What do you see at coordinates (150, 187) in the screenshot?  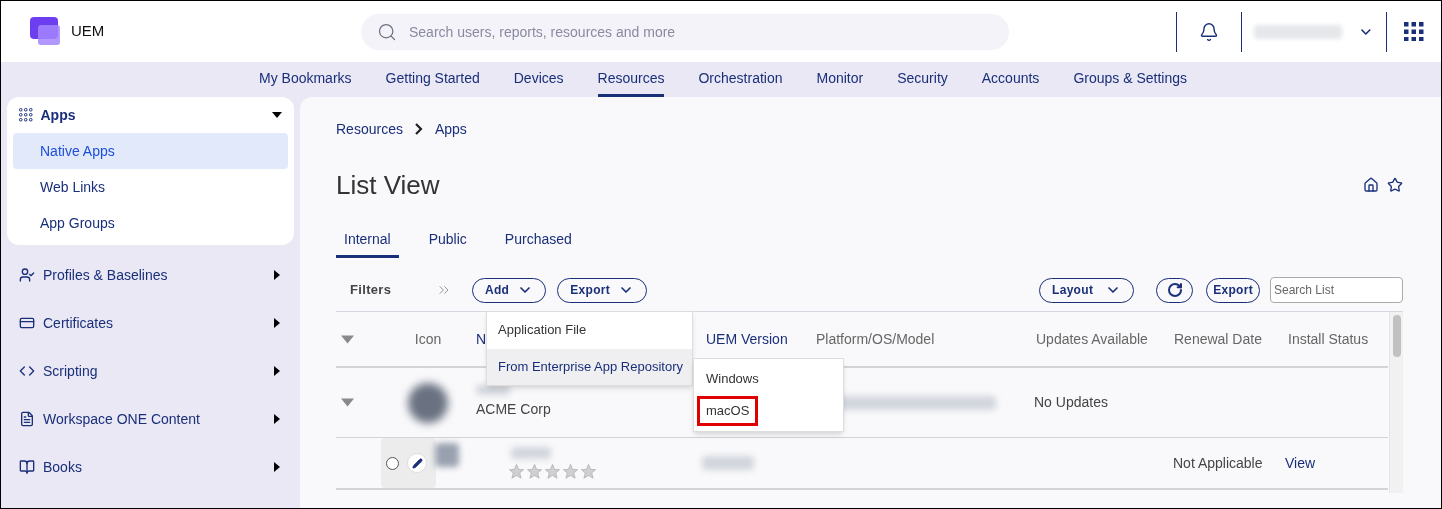 I see `sidebar-item: Web Links` at bounding box center [150, 187].